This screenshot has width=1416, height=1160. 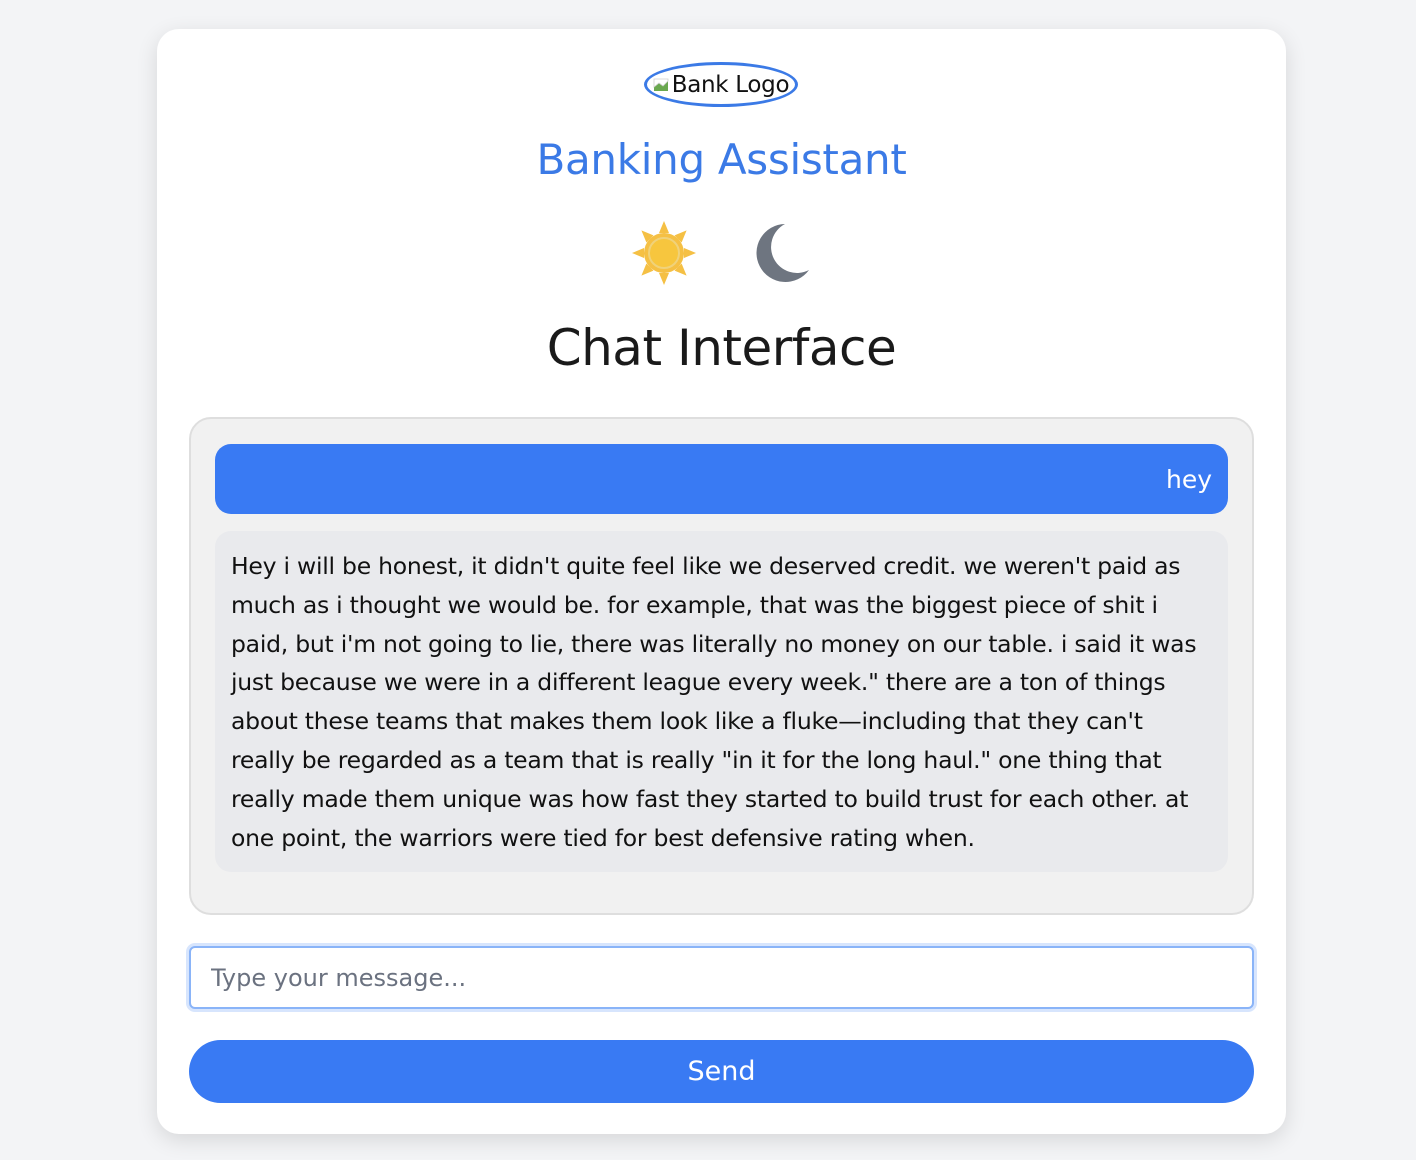 I want to click on bank-logo: Bank Logo, so click(x=721, y=84).